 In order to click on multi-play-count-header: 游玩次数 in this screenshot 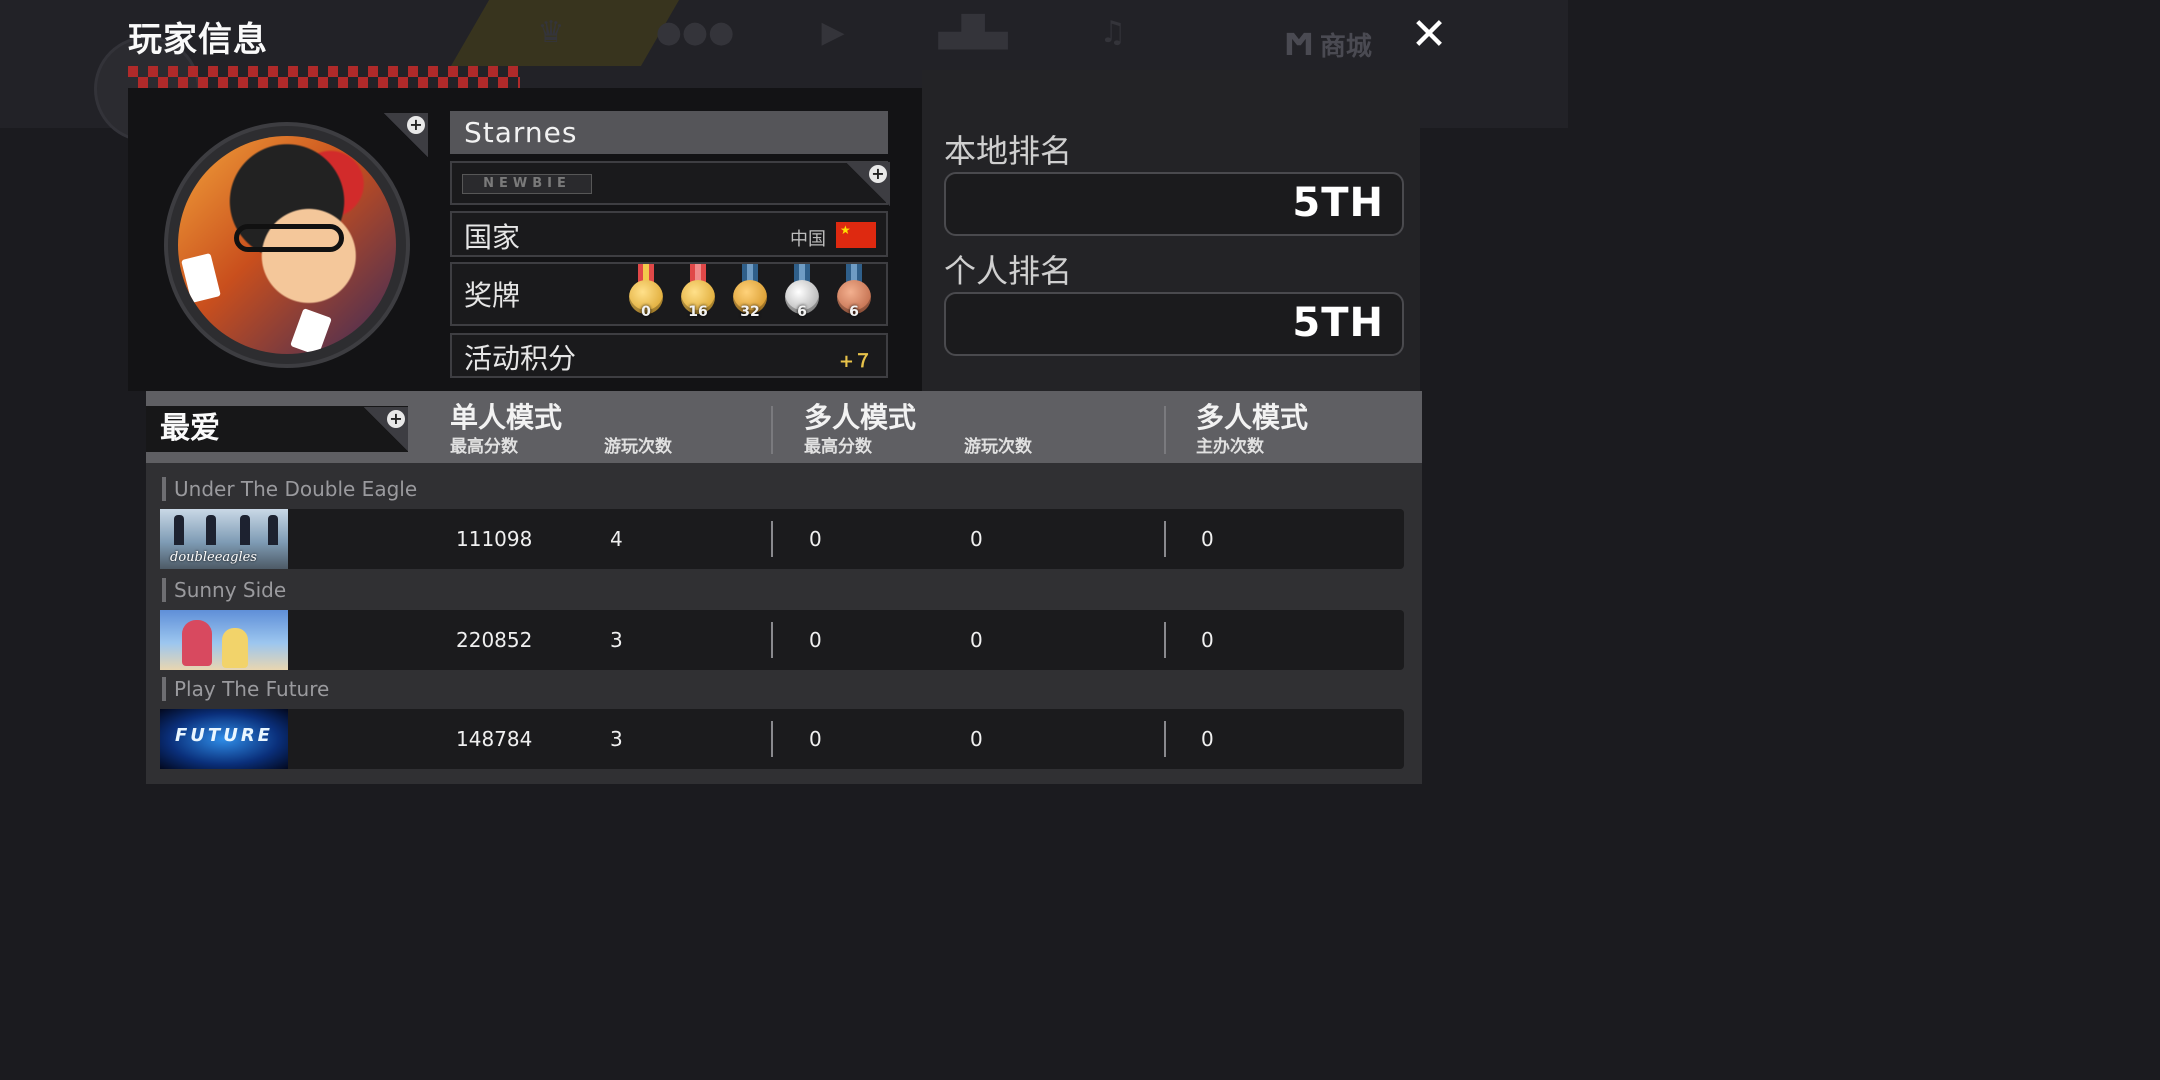, I will do `click(998, 447)`.